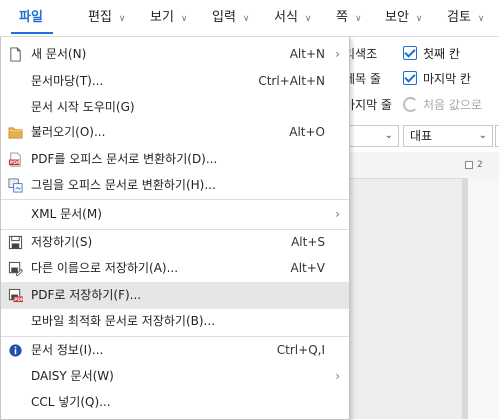 Image resolution: width=499 pixels, height=420 pixels. Describe the element at coordinates (419, 165) in the screenshot. I see `ruler: 2` at that location.